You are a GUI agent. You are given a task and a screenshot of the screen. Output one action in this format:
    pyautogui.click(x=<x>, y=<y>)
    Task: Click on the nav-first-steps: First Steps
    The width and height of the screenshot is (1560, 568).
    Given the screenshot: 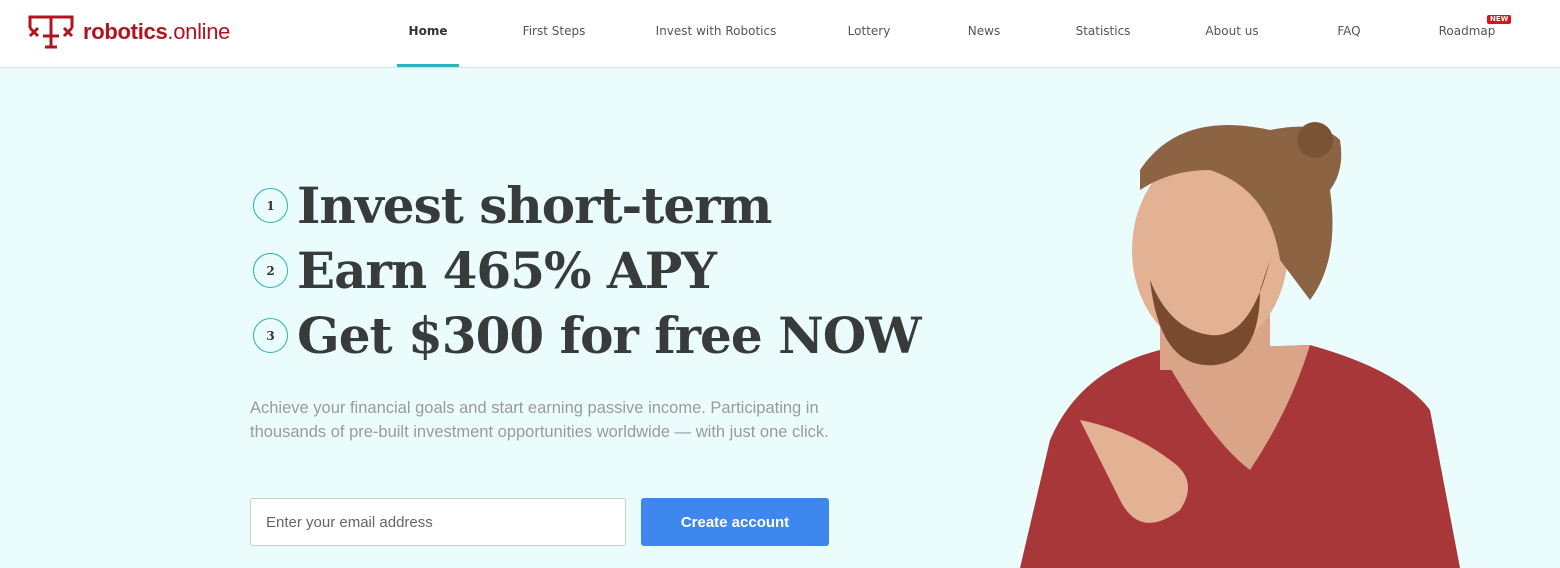 What is the action you would take?
    pyautogui.click(x=554, y=31)
    